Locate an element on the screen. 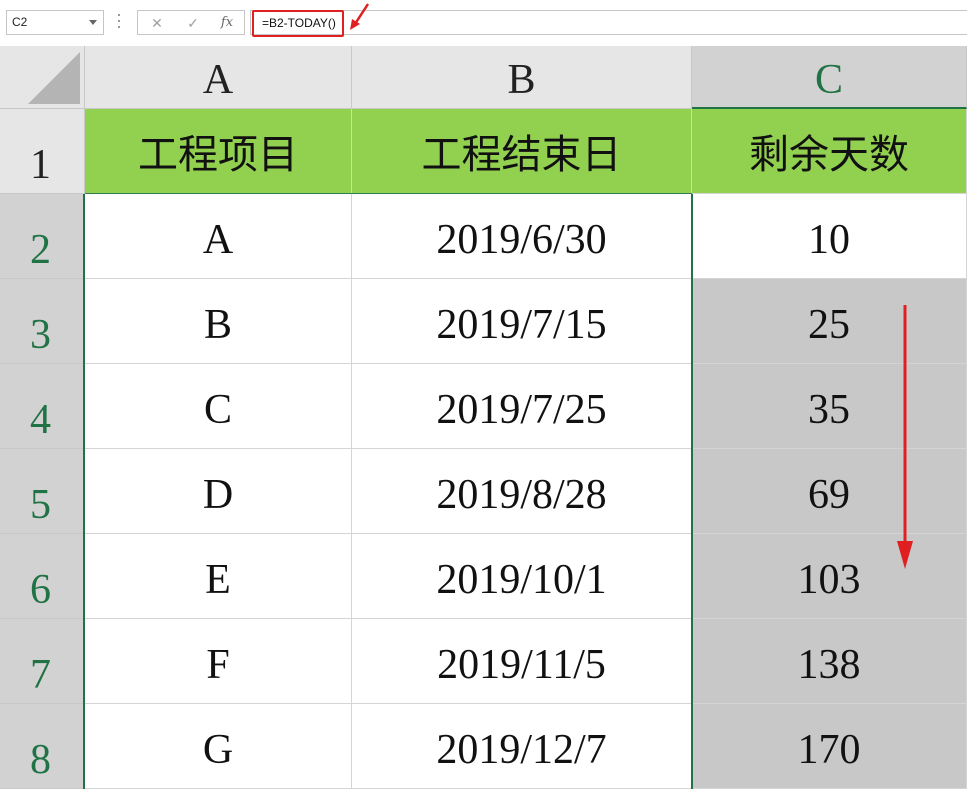 This screenshot has height=796, width=967. cell-b3: 2019/7/15 is located at coordinates (522, 321).